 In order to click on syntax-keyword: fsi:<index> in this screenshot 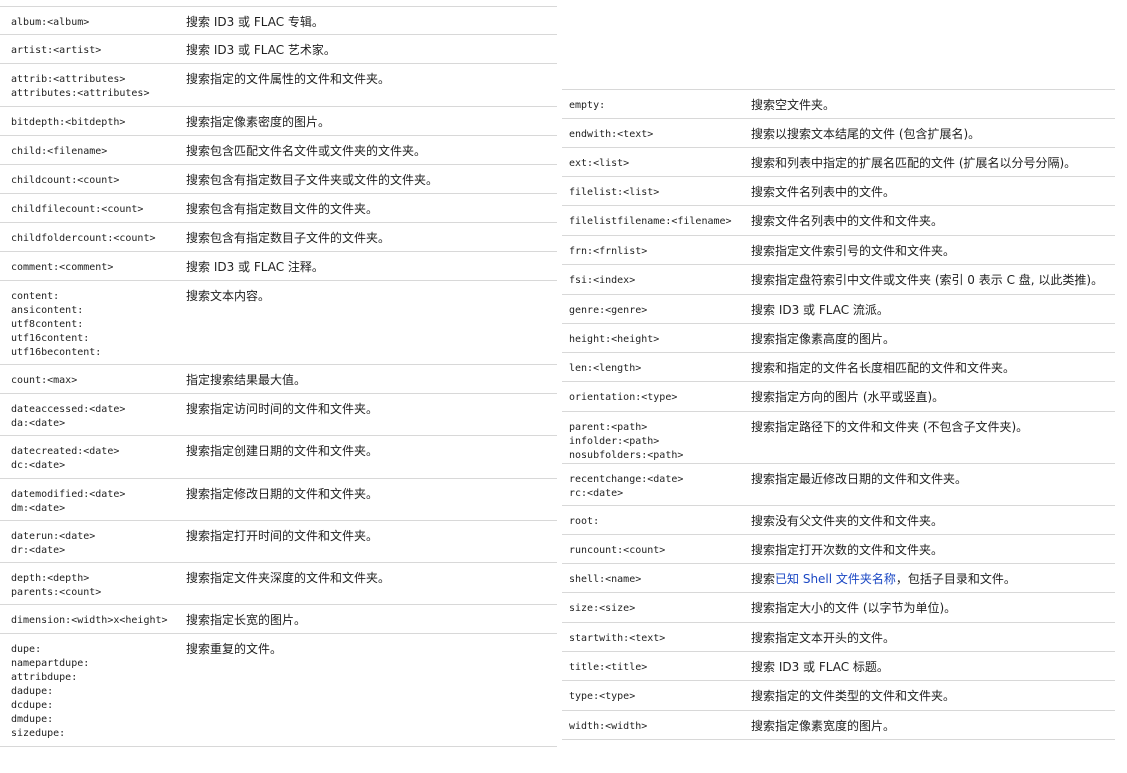, I will do `click(602, 280)`.